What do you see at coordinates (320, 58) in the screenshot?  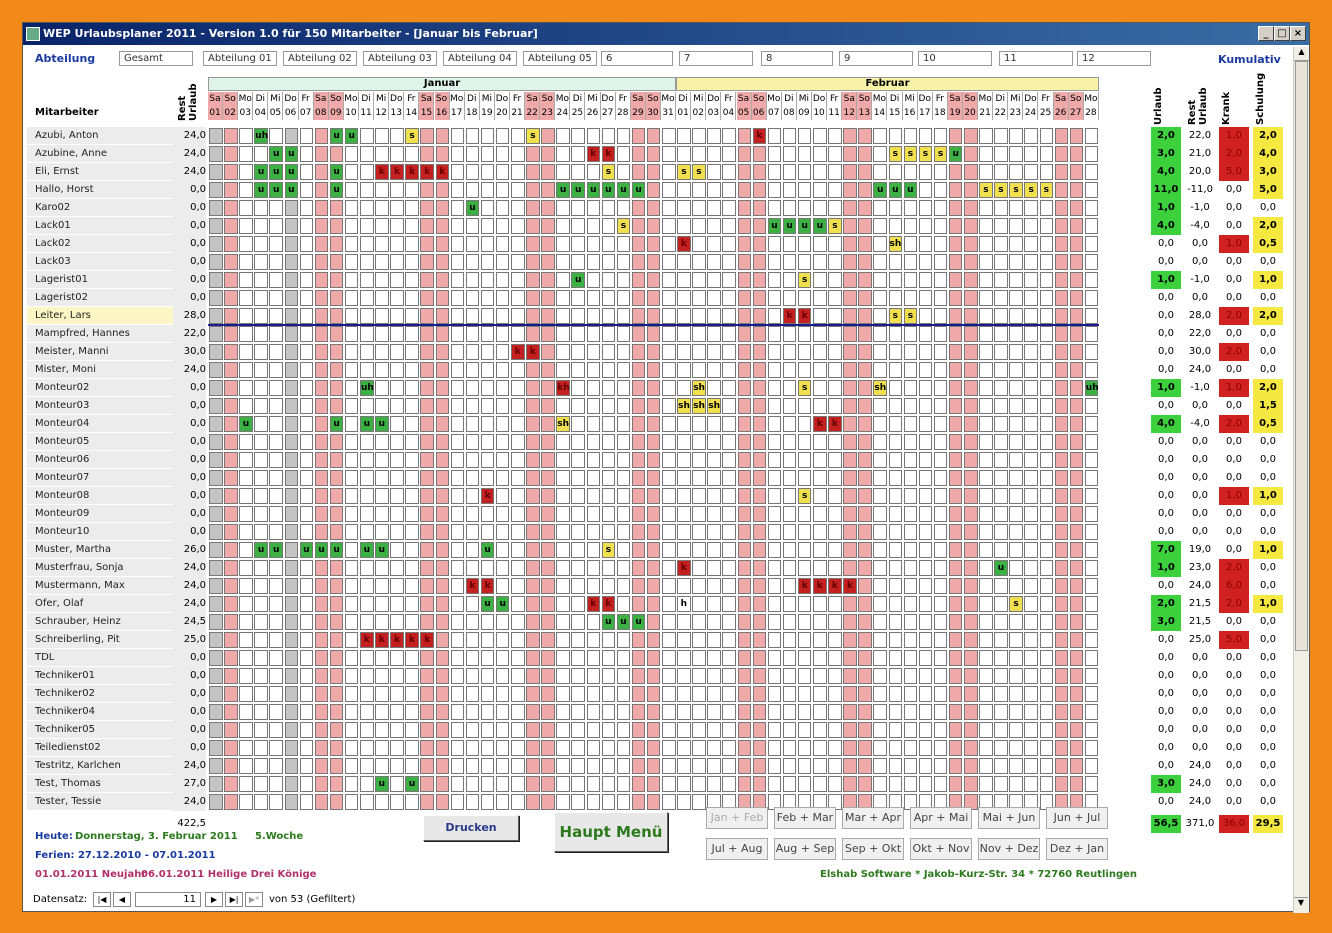 I see `department-tab: Abteilung 02` at bounding box center [320, 58].